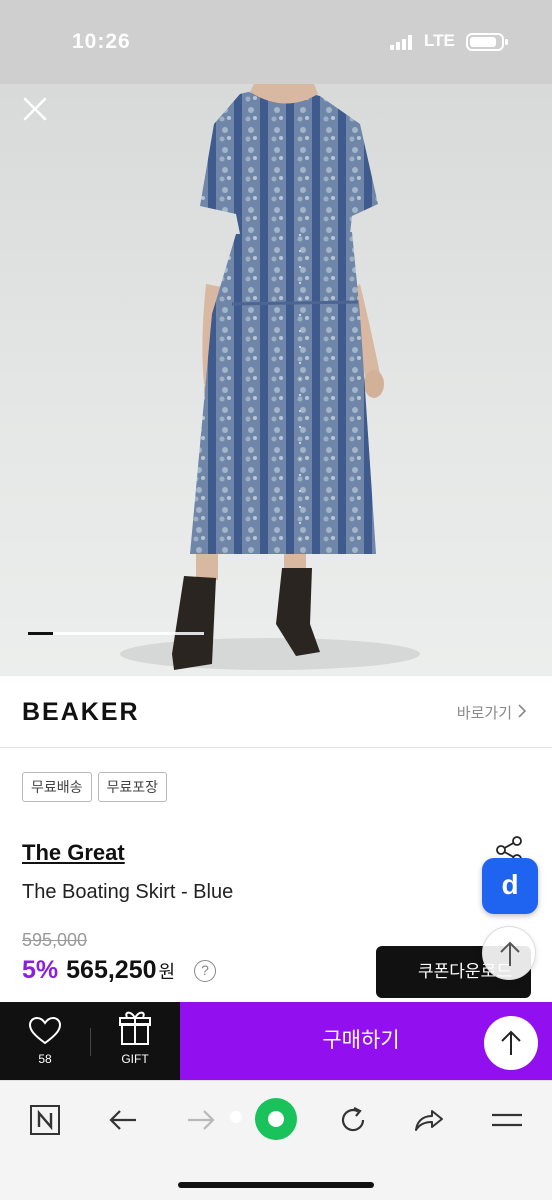 The width and height of the screenshot is (552, 1200). Describe the element at coordinates (132, 787) in the screenshot. I see `tag-free-wrapping: 무료포장` at that location.